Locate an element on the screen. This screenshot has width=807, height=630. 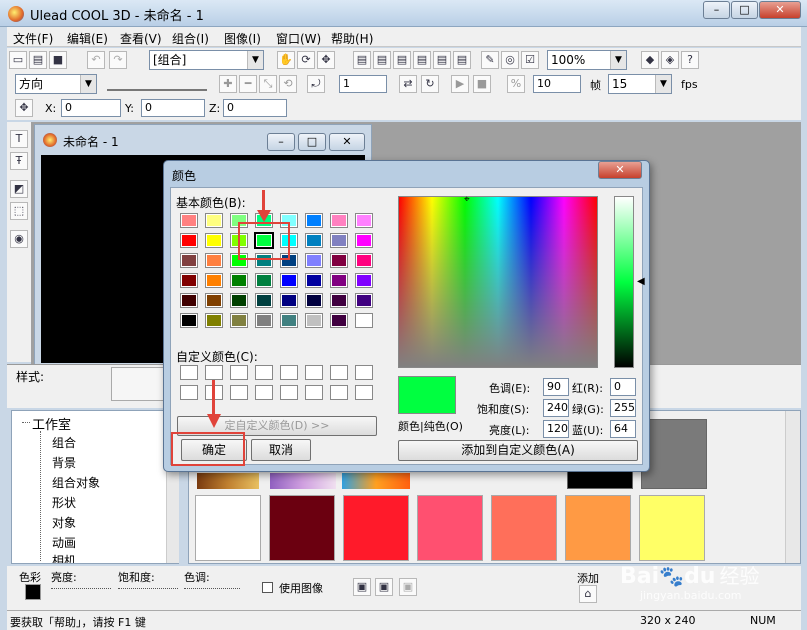
minimize-button: – is located at coordinates (716, 10).